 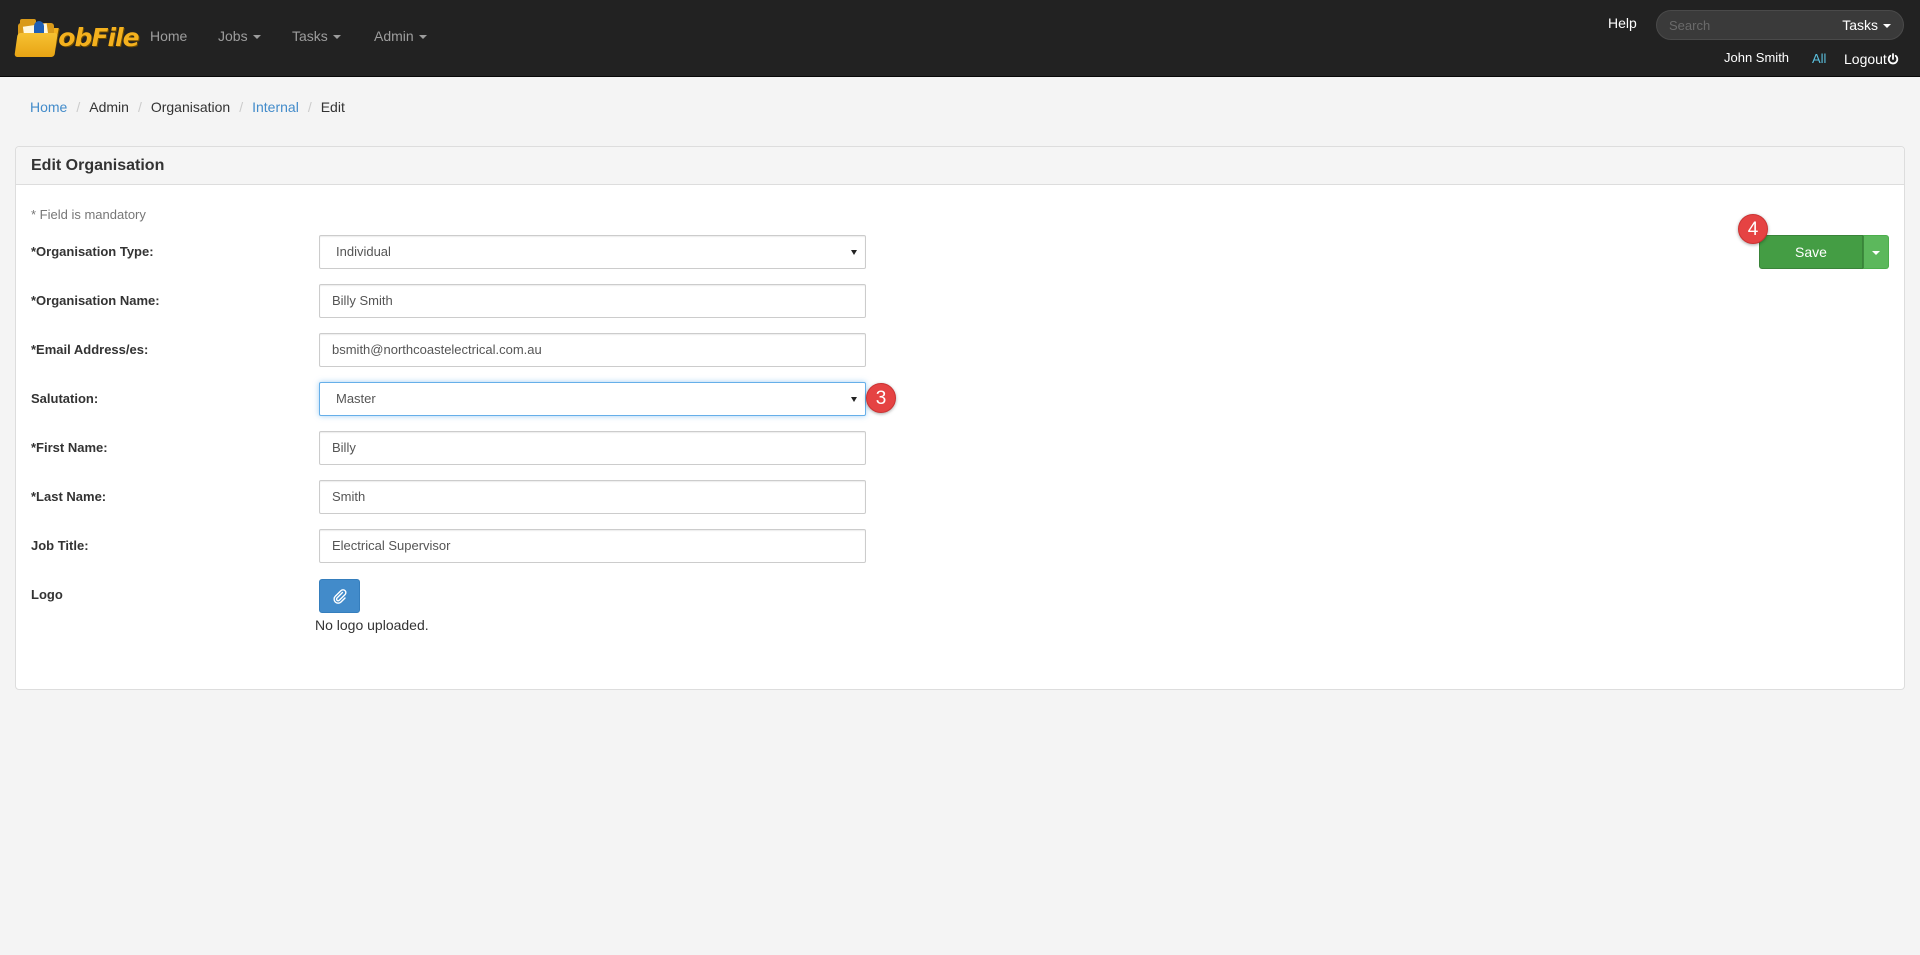 What do you see at coordinates (168, 36) in the screenshot?
I see `nav-home: Home` at bounding box center [168, 36].